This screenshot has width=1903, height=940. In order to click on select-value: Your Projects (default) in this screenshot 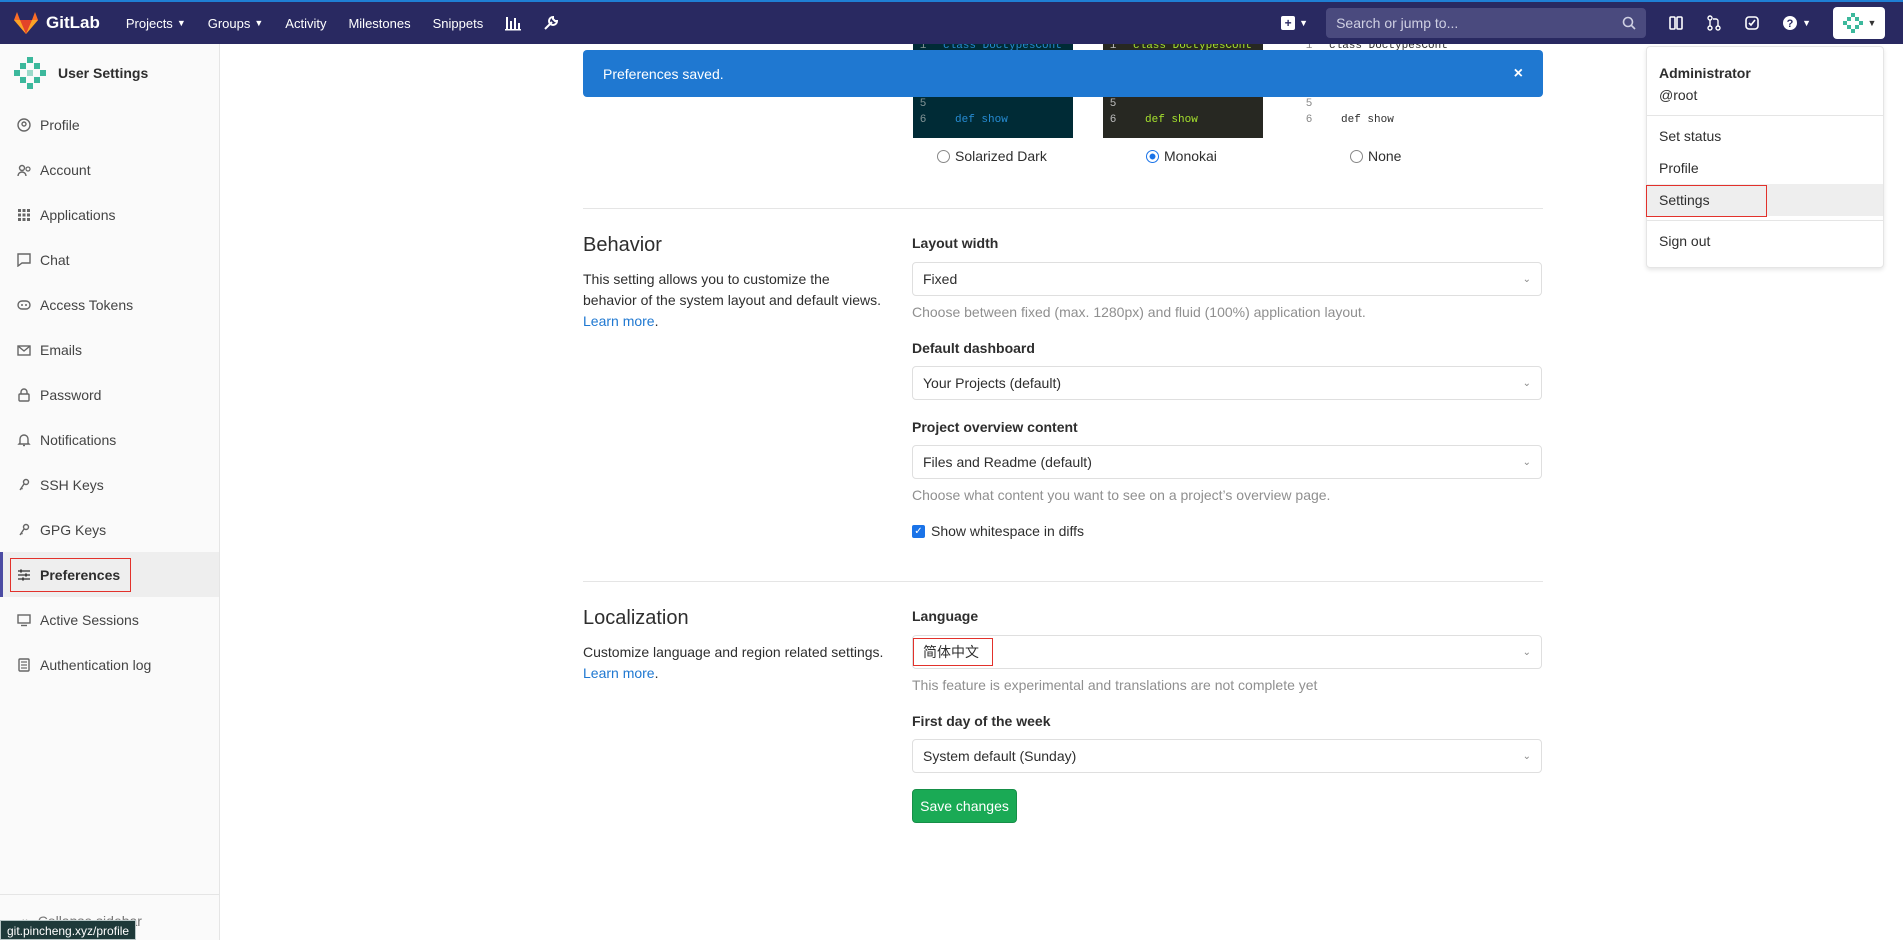, I will do `click(992, 383)`.